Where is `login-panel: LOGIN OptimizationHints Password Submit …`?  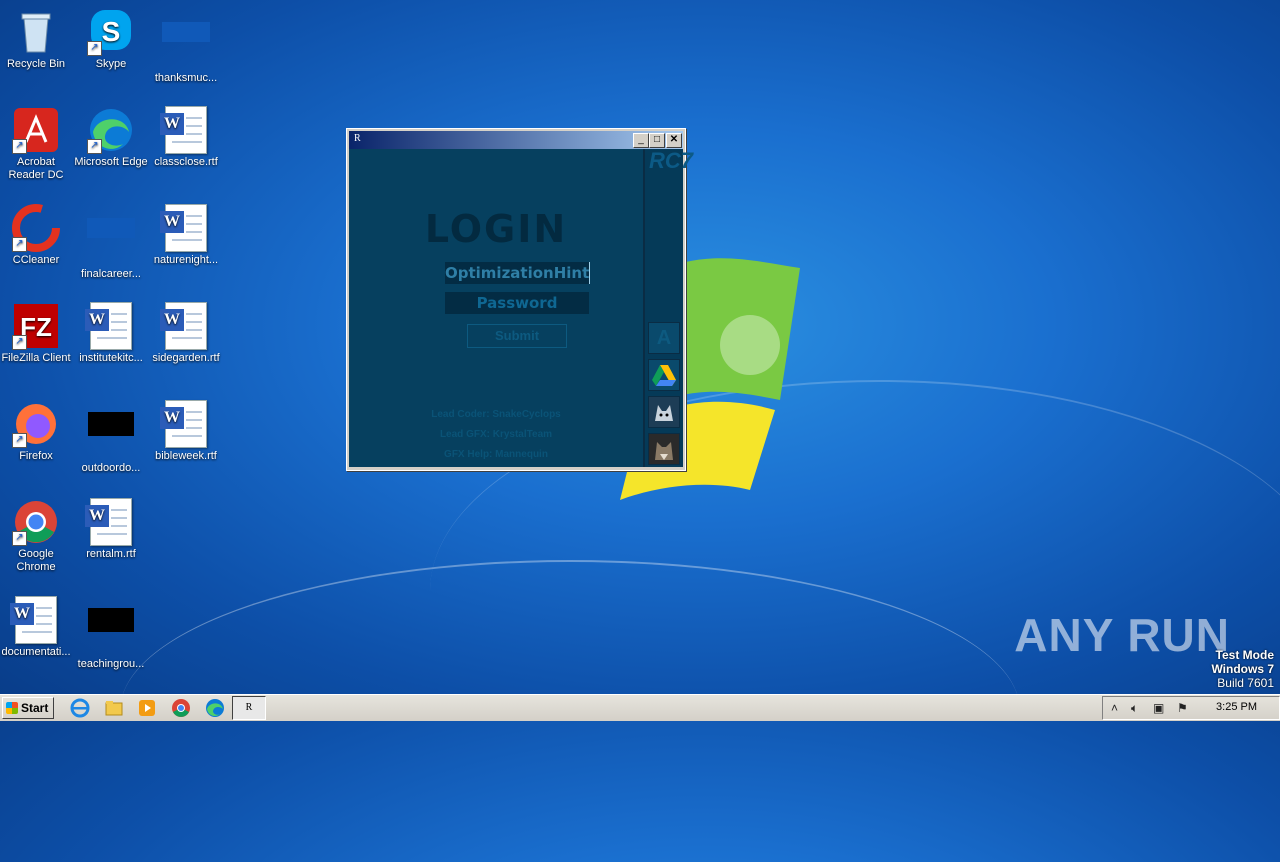 login-panel: LOGIN OptimizationHints Password Submit … is located at coordinates (496, 308).